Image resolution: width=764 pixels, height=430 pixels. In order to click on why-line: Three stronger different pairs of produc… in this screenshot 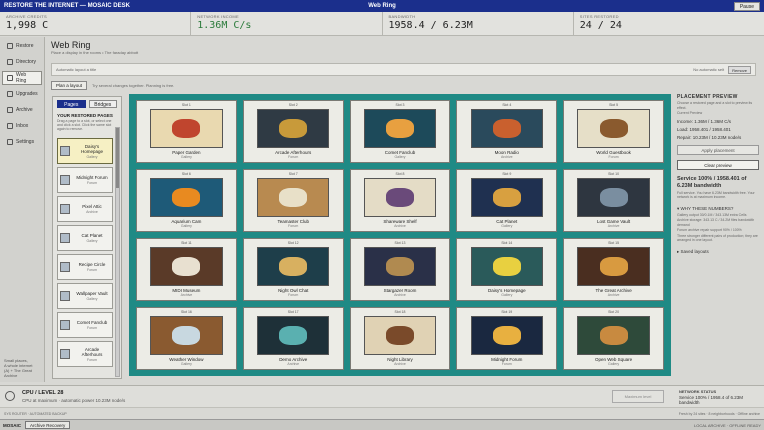, I will do `click(717, 238)`.